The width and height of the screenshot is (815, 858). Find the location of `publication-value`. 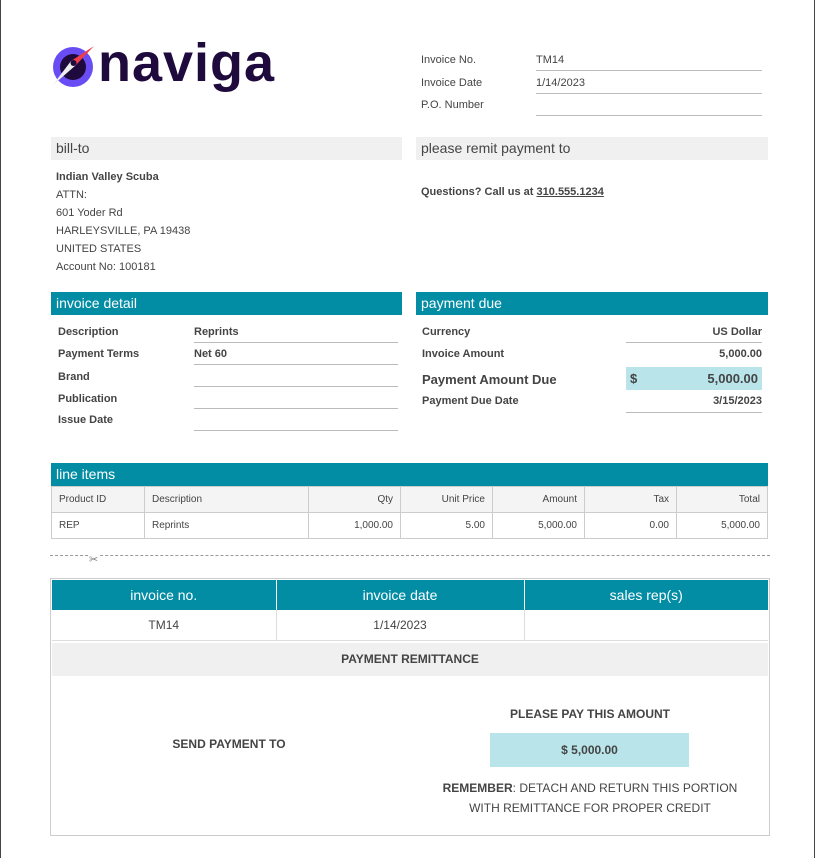

publication-value is located at coordinates (296, 400).